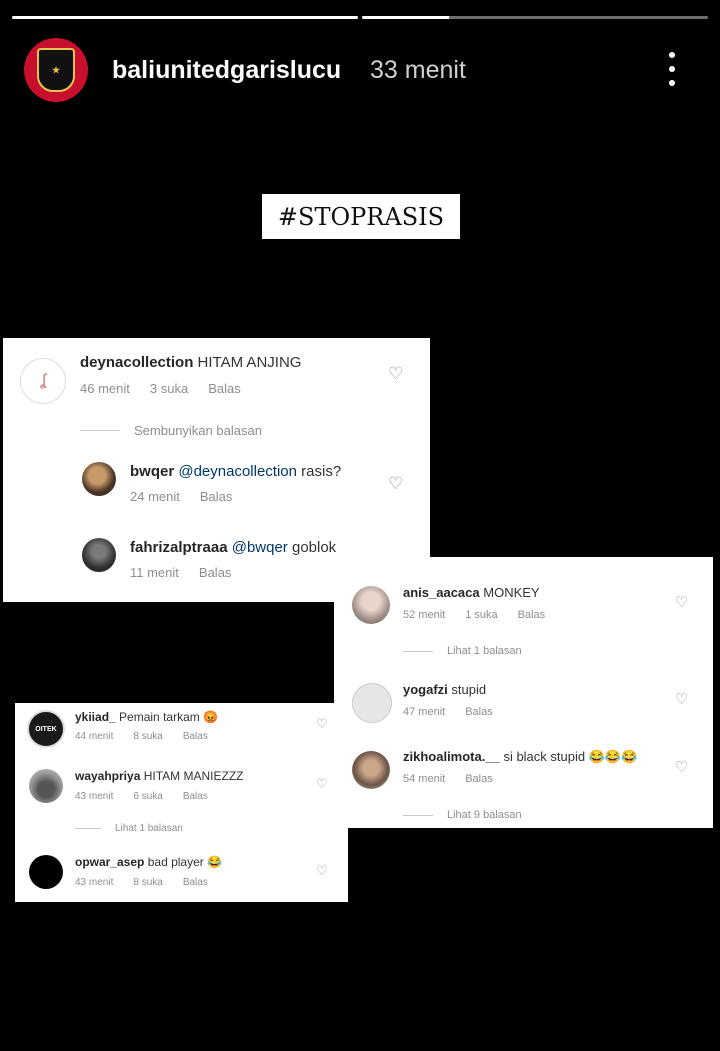 This screenshot has width=720, height=1051. I want to click on comment-username: opwar_asep, so click(109, 862).